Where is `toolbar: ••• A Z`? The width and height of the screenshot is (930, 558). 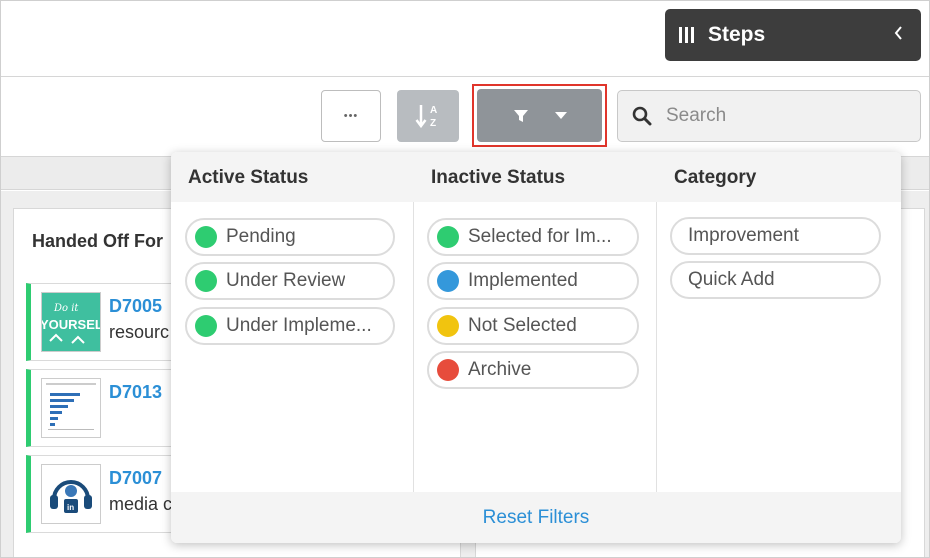 toolbar: ••• A Z is located at coordinates (465, 117).